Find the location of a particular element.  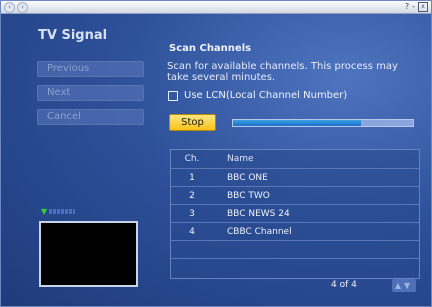

forward-arrow-icon: › is located at coordinates (22, 7).